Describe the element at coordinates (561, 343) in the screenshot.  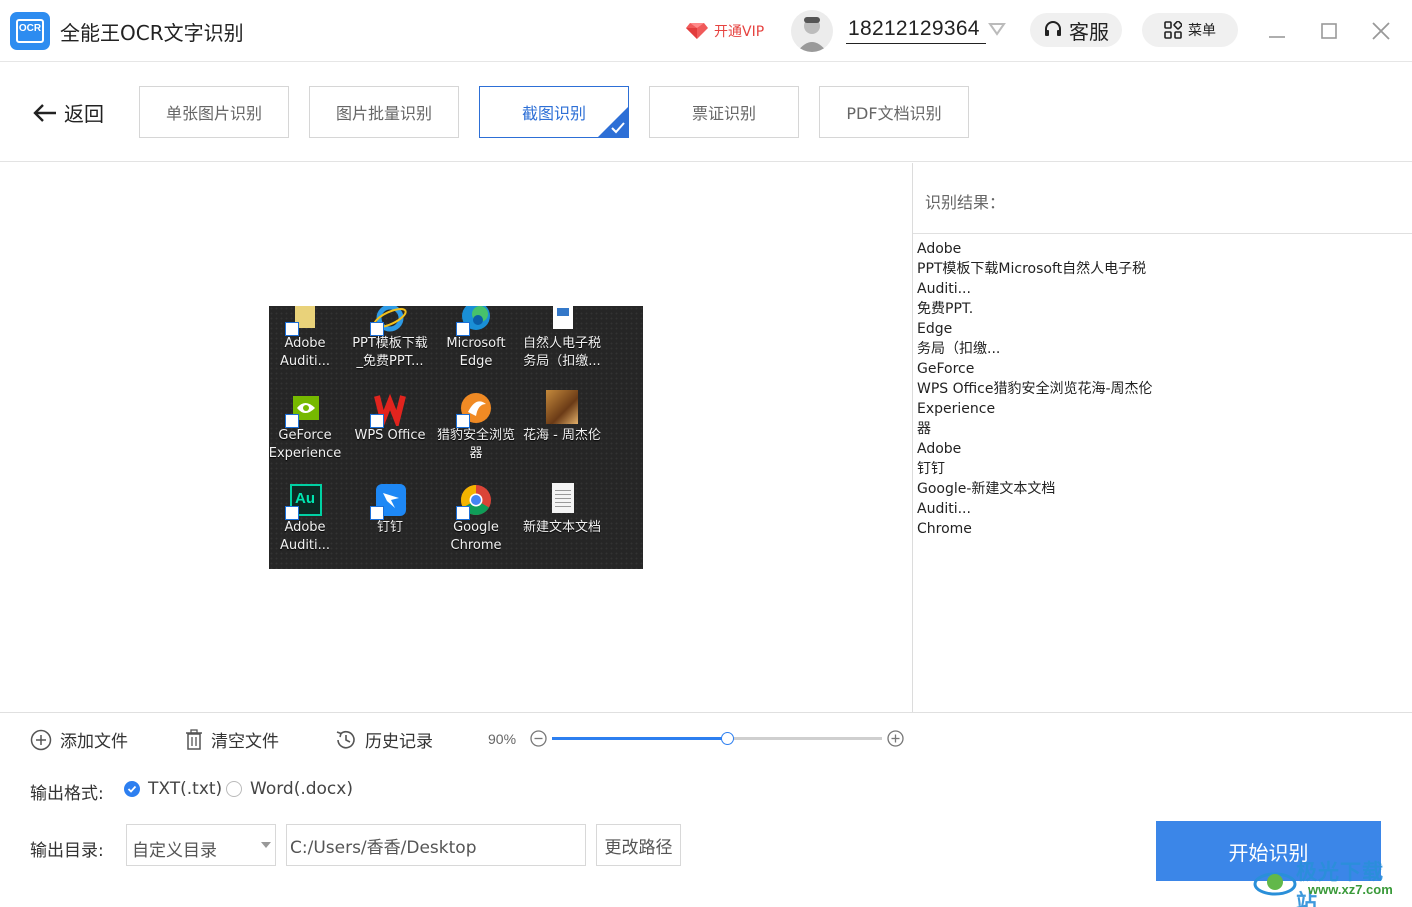
I see `desktop-icon-label: 自然人电子税` at that location.